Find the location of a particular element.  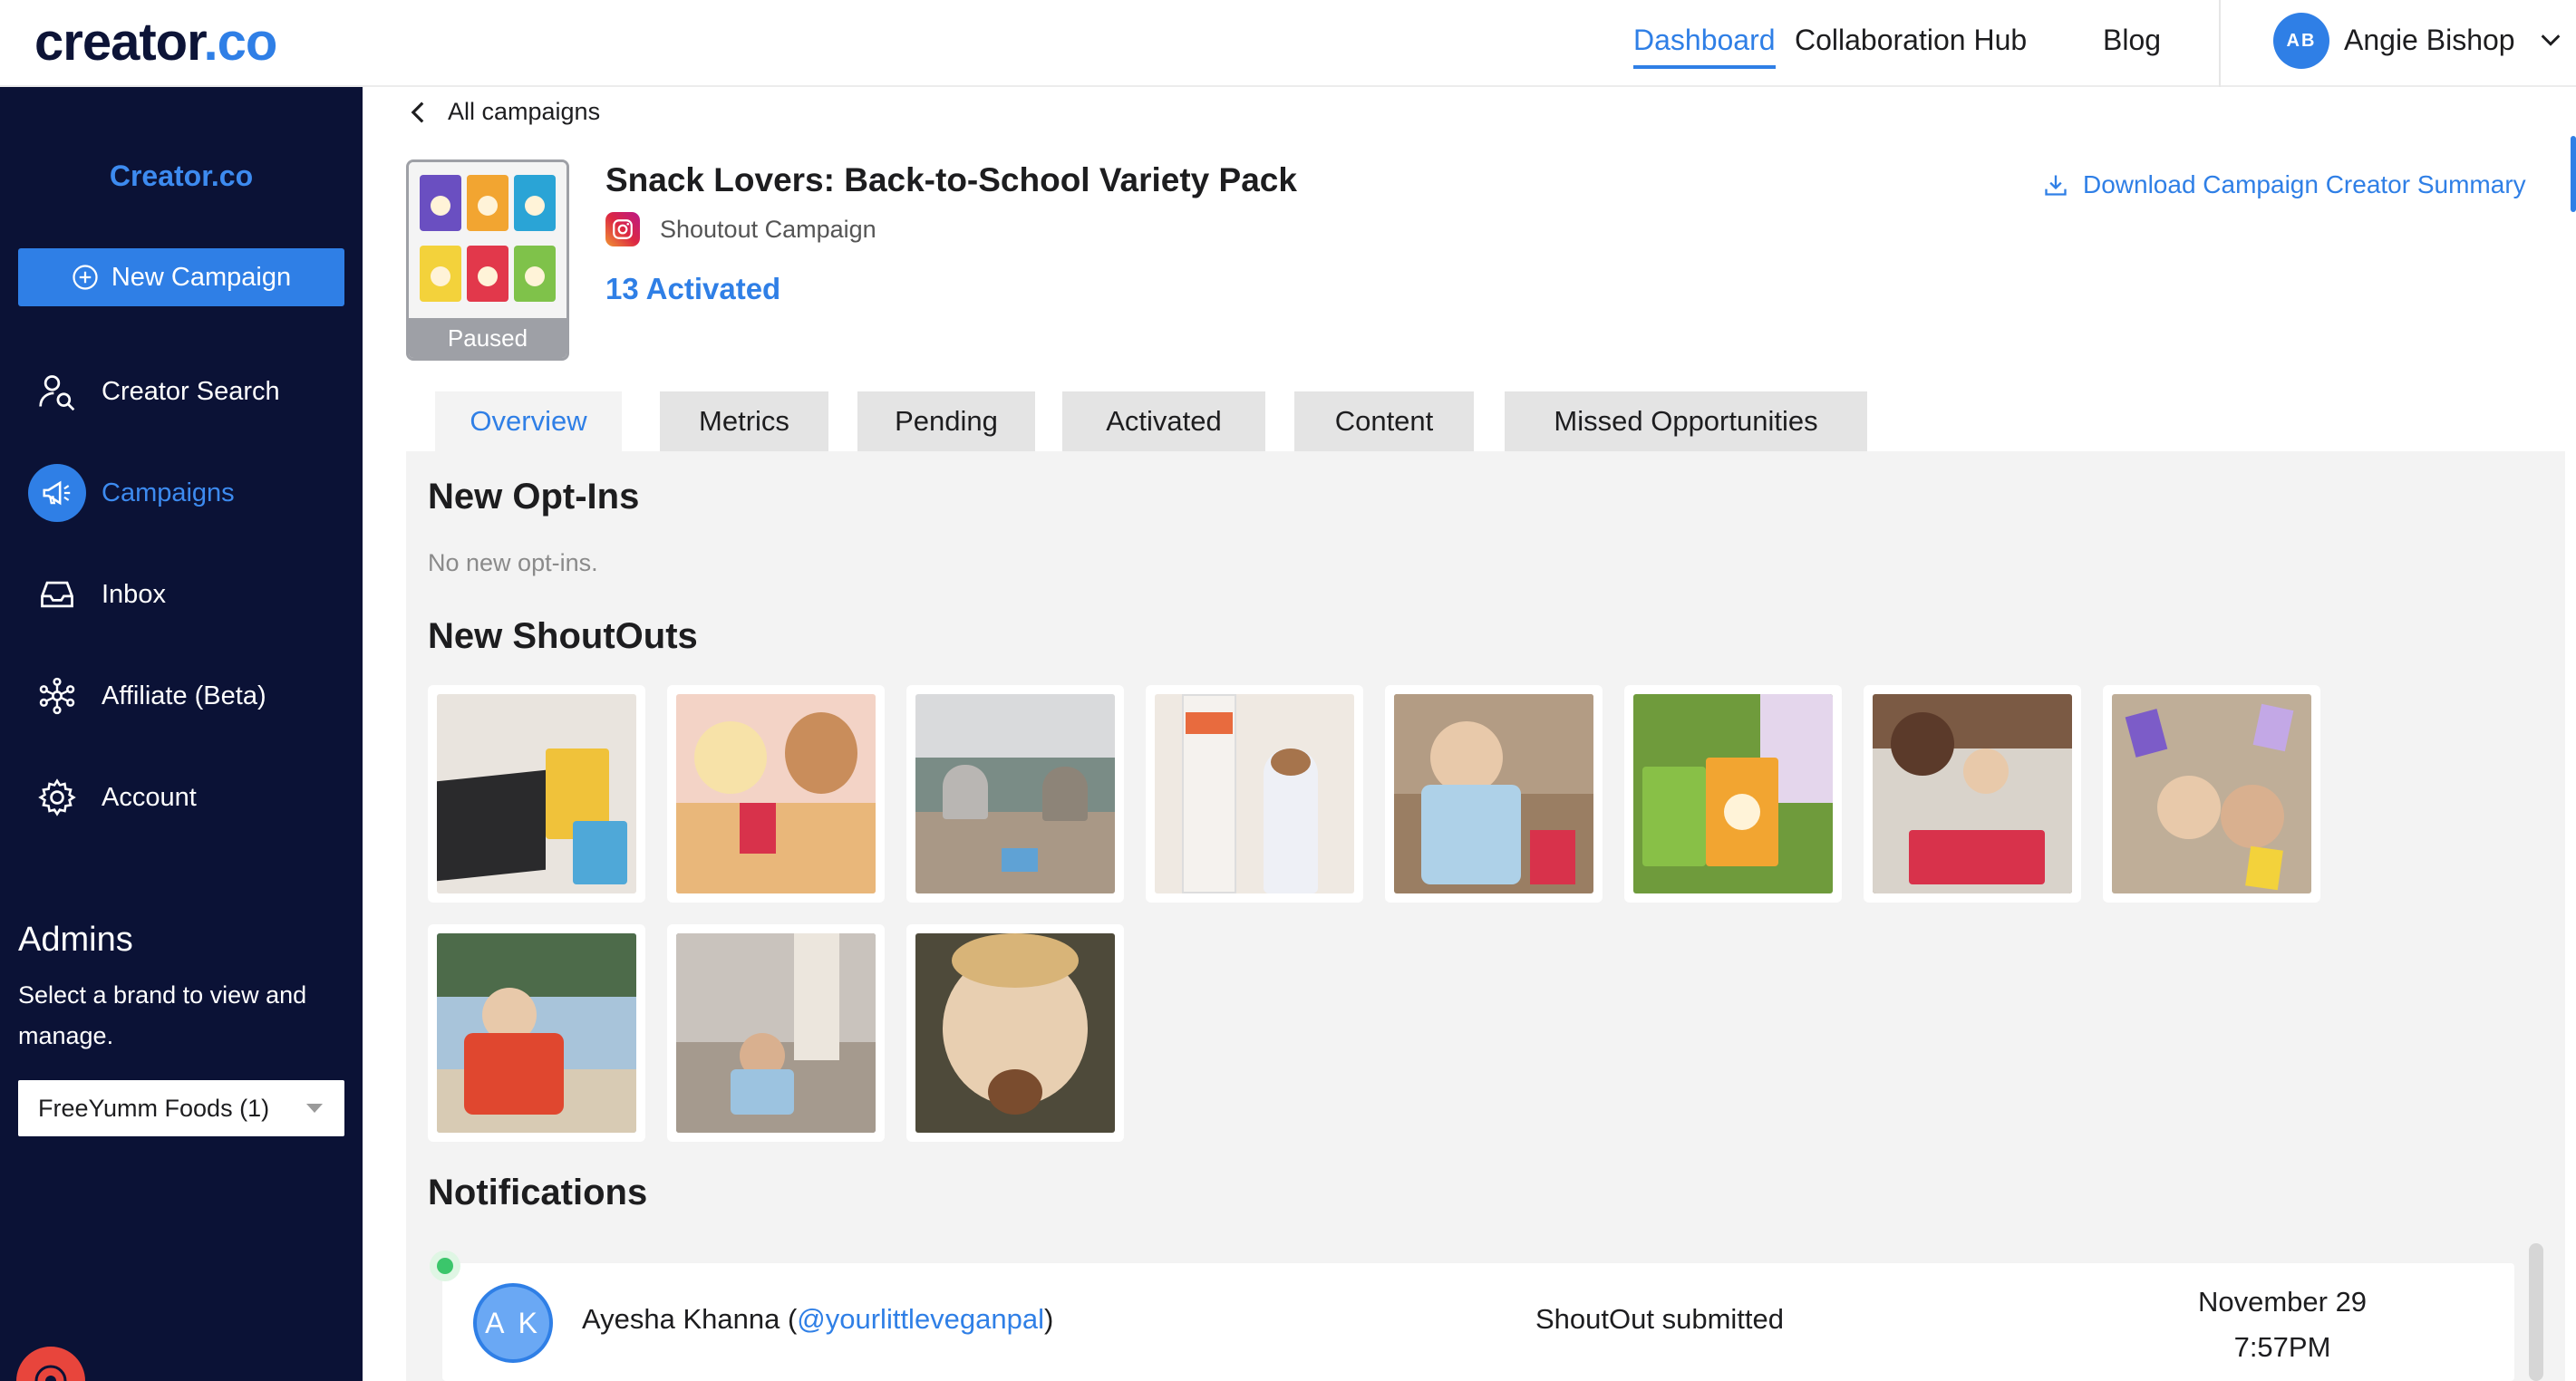

sidebar-brand: Creator.co is located at coordinates (181, 176).